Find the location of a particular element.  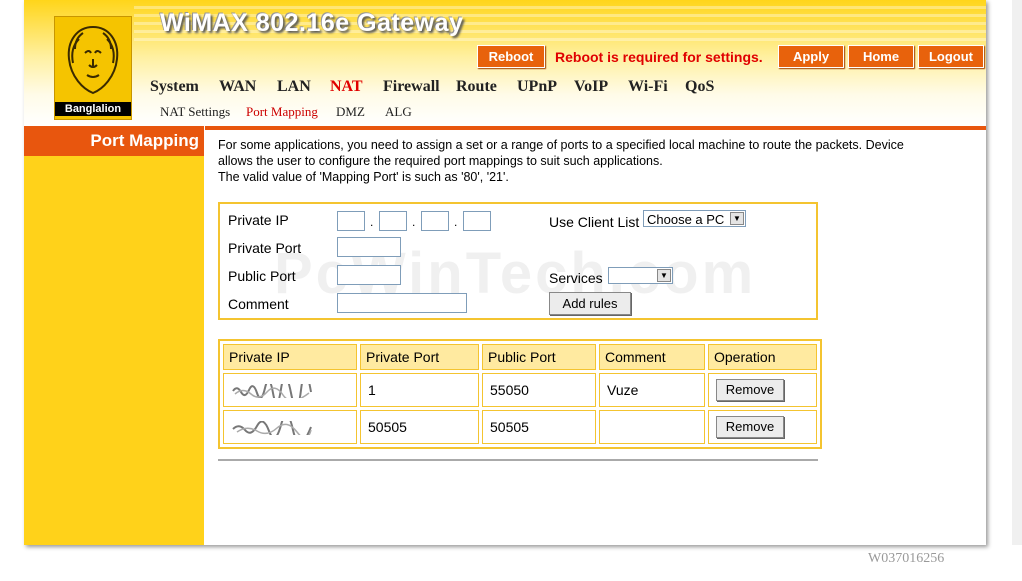

private-port-cell: 1 is located at coordinates (419, 390).